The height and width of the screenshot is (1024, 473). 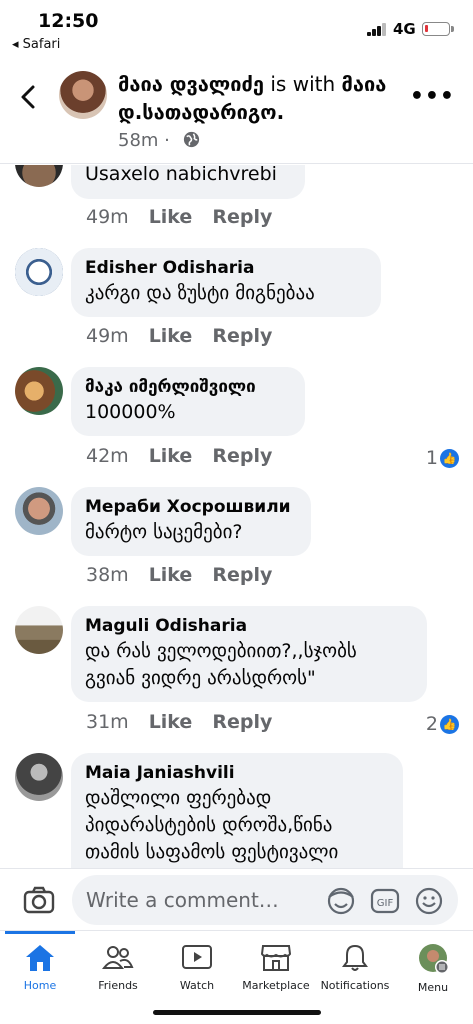 I want to click on battery-icon, so click(x=438, y=29).